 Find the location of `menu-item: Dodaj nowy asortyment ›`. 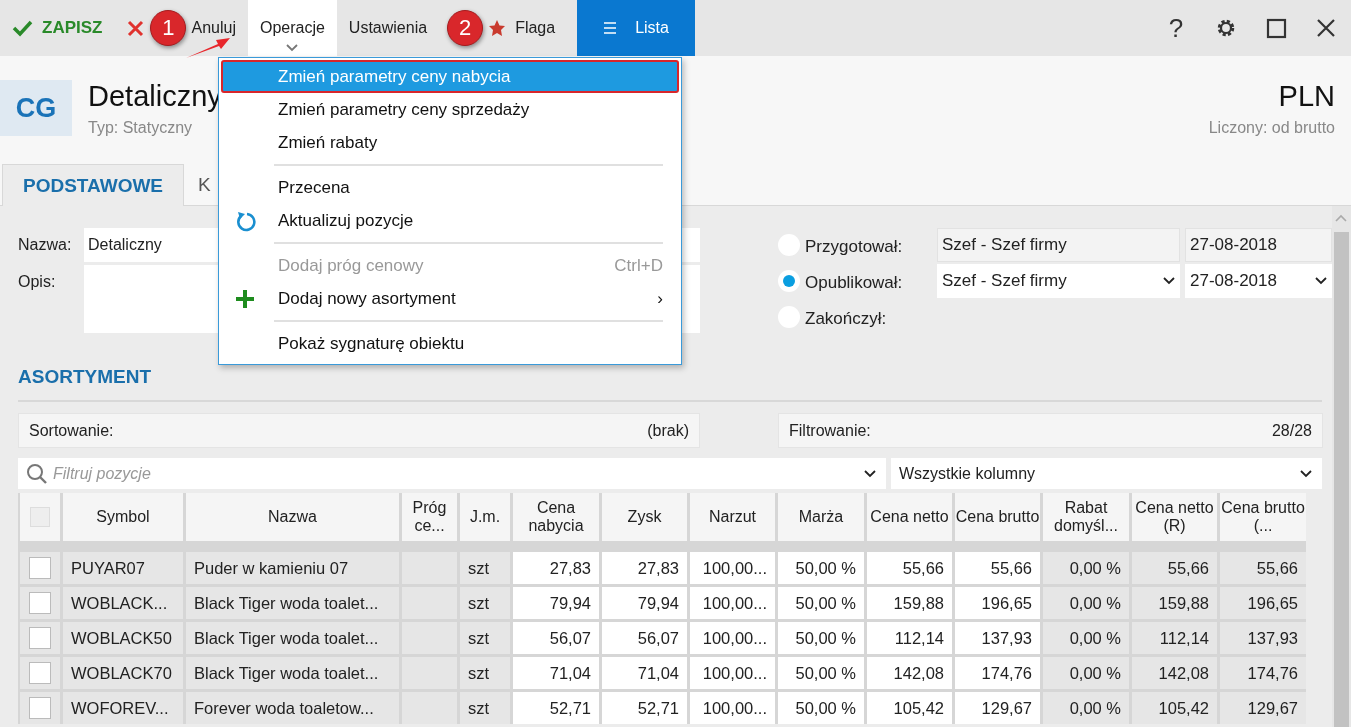

menu-item: Dodaj nowy asortyment › is located at coordinates (450, 298).